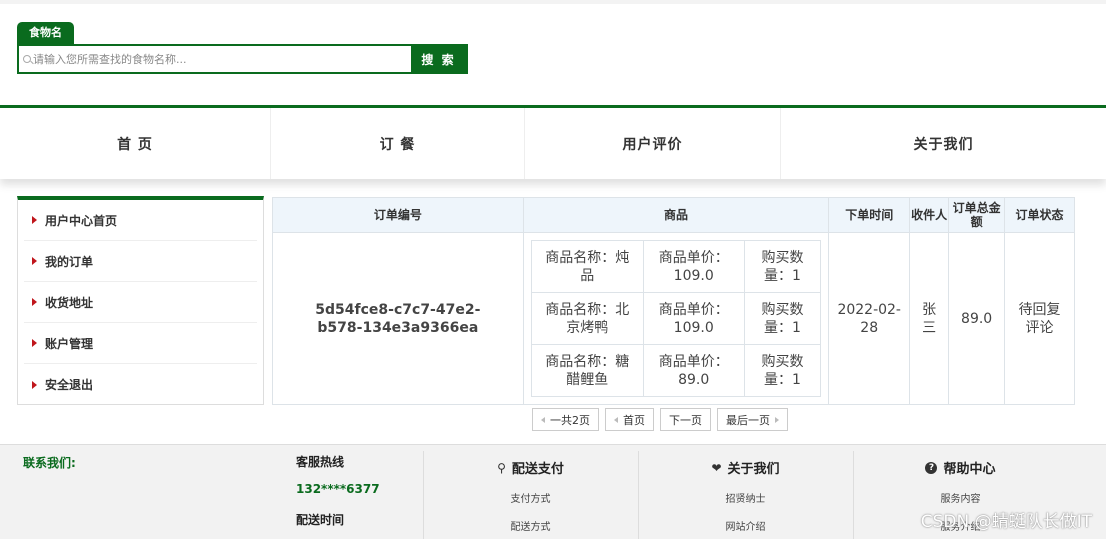 The height and width of the screenshot is (539, 1106). What do you see at coordinates (676, 215) in the screenshot?
I see `header-goods: 商品` at bounding box center [676, 215].